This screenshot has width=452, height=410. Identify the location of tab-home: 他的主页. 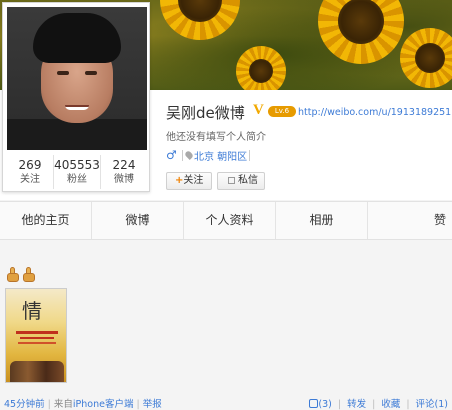
(46, 220).